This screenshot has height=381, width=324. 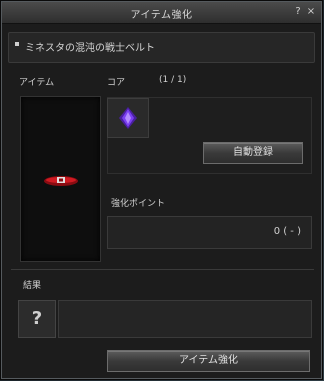 I want to click on belt-icon, so click(x=61, y=181).